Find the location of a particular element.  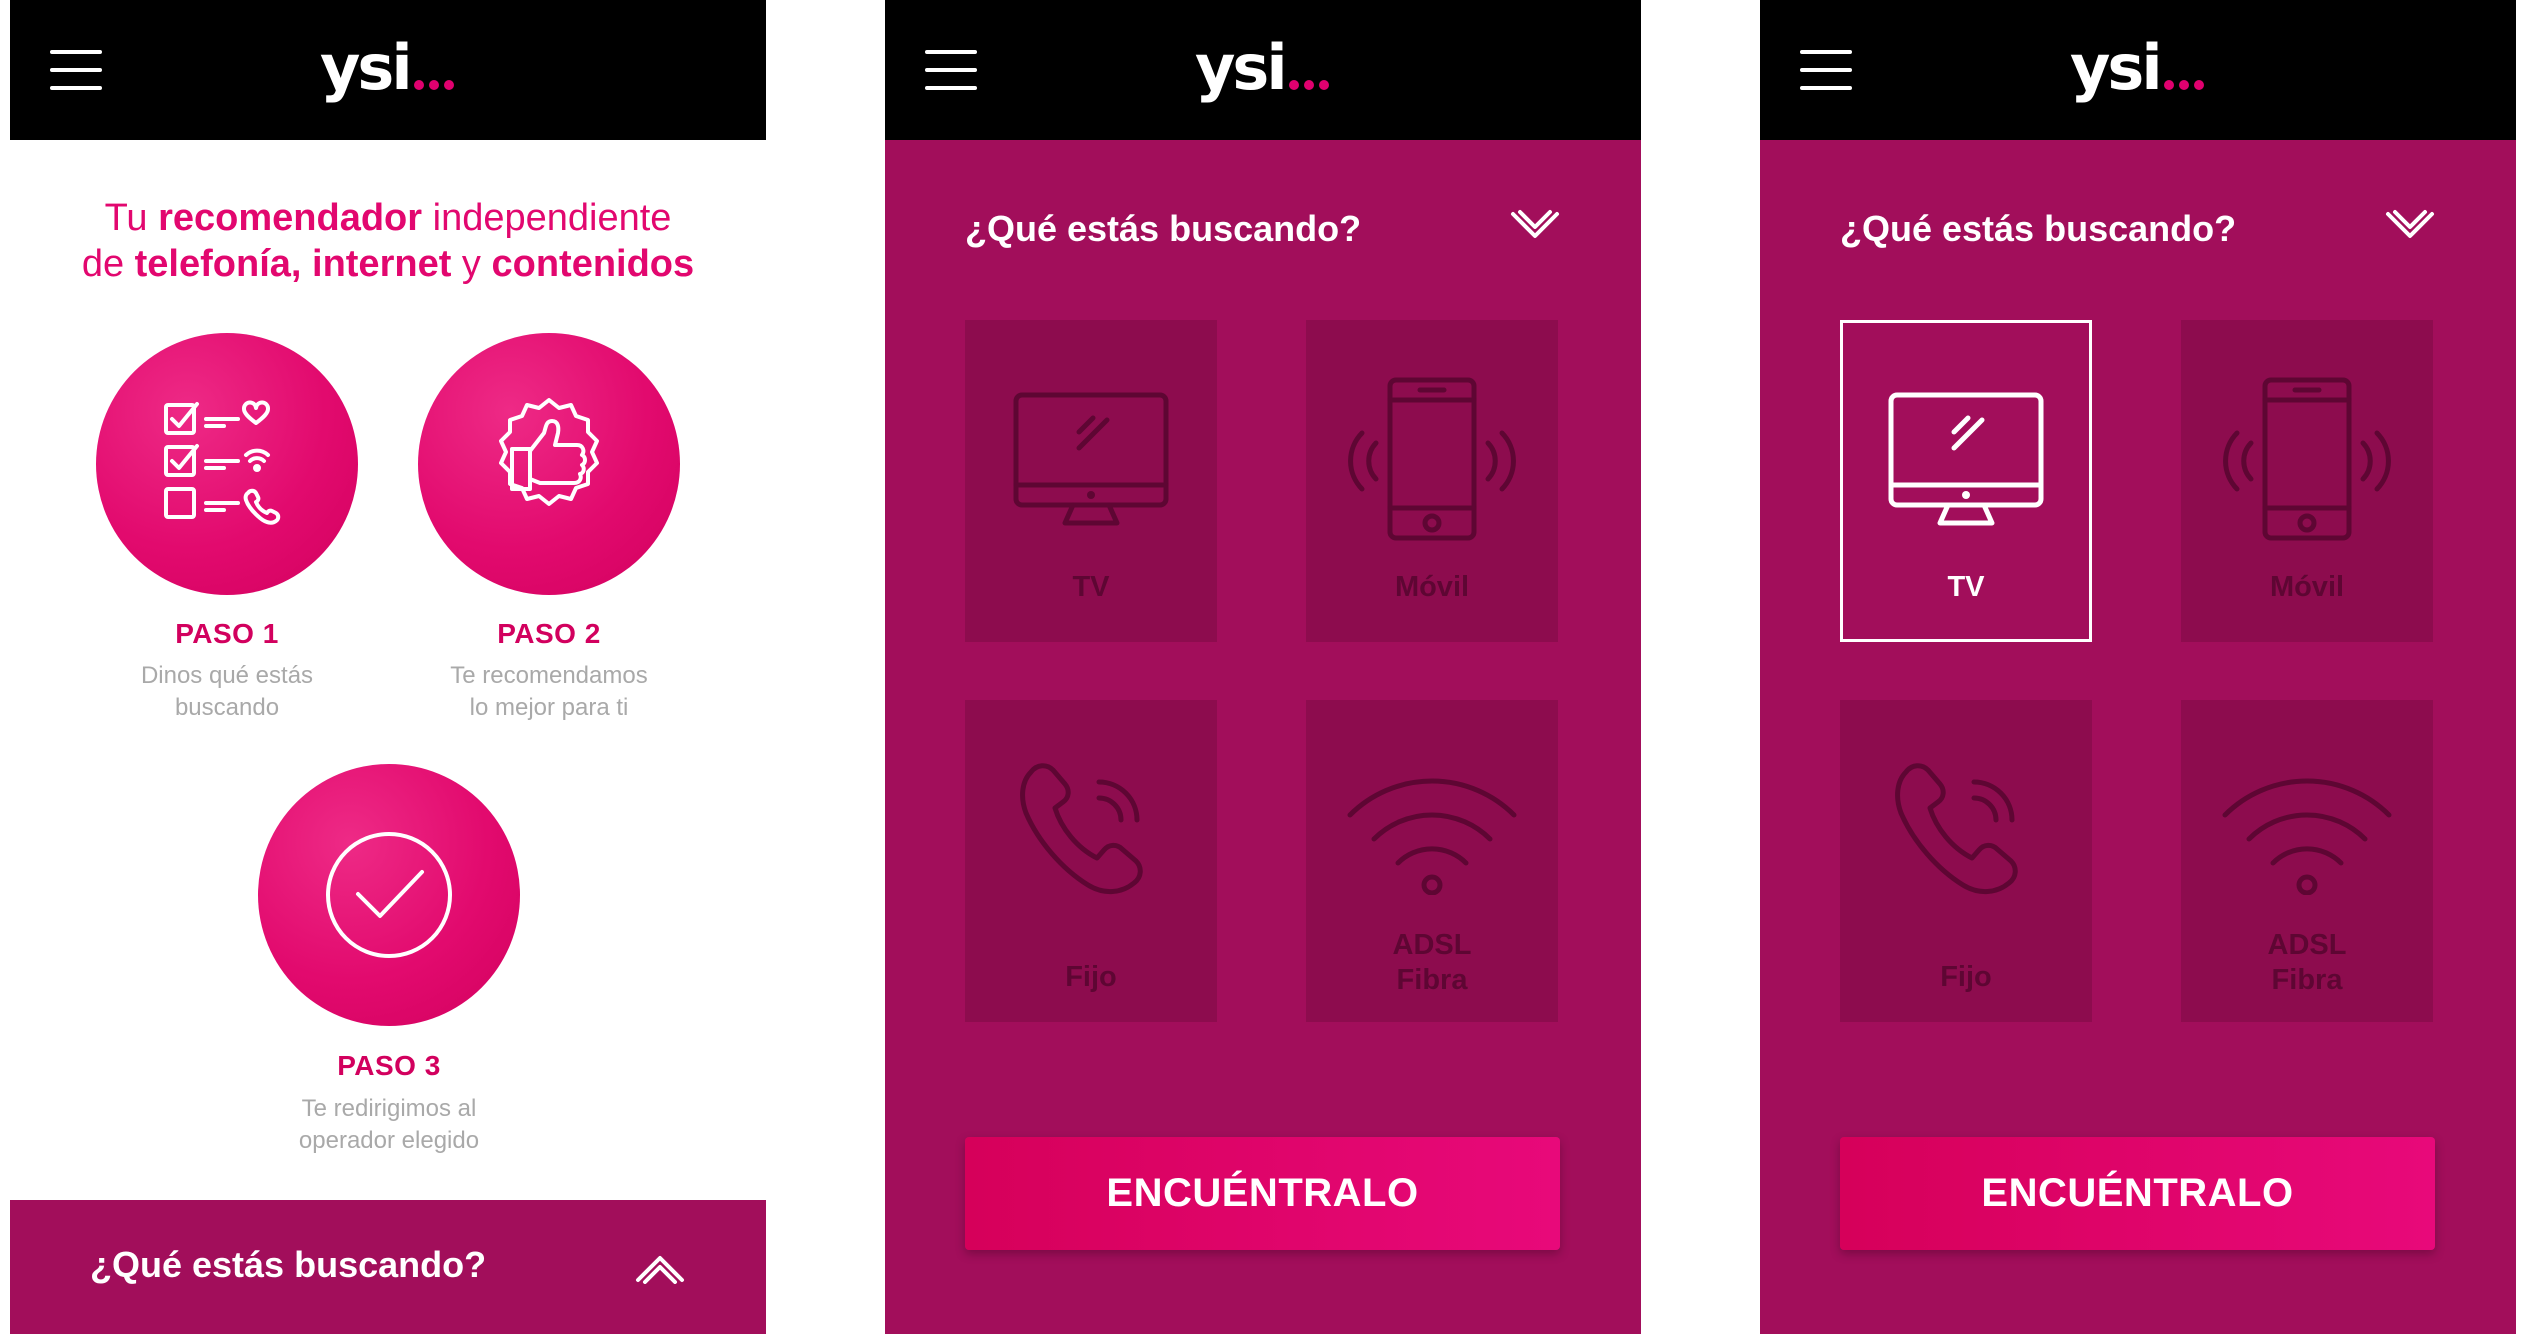

chevron-up-icon is located at coordinates (660, 1268).